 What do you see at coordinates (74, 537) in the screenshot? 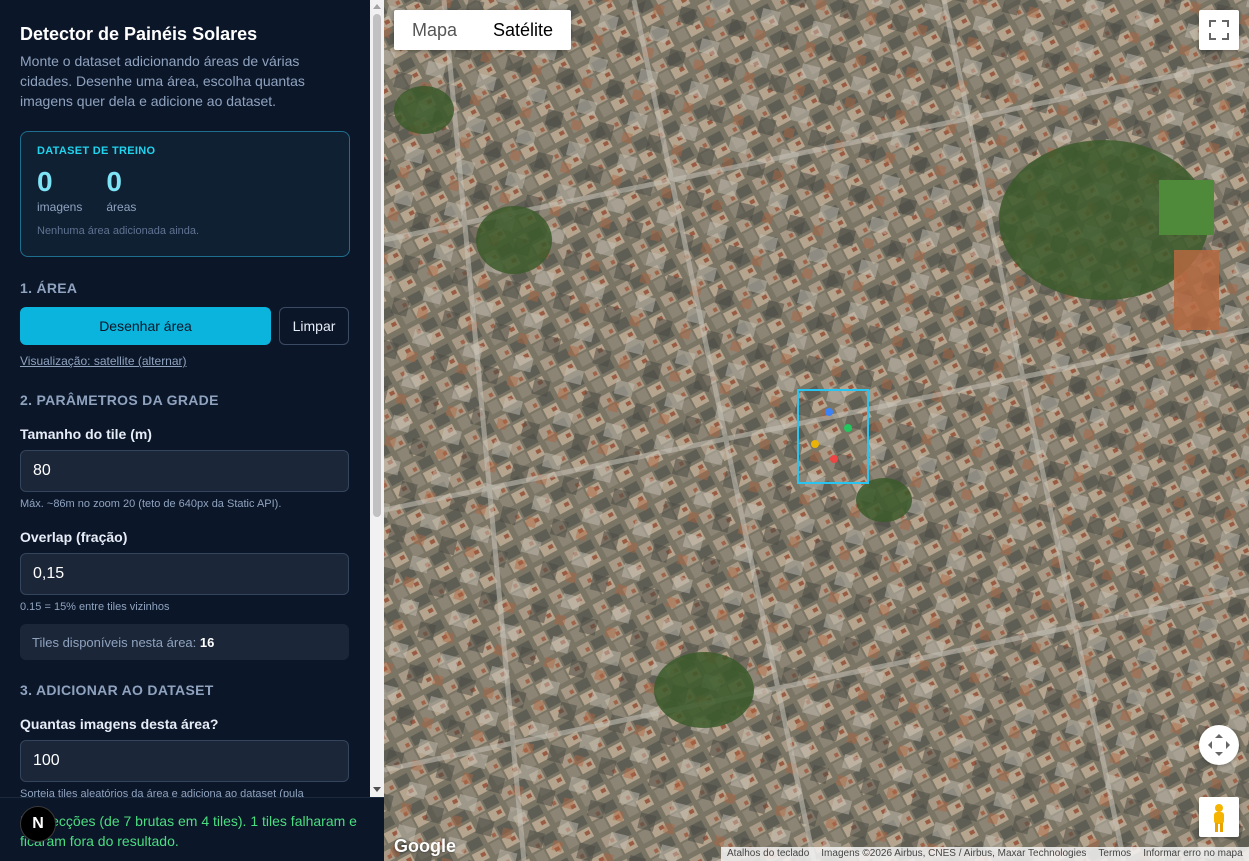
I see `overlap-label: Overlap (fração)` at bounding box center [74, 537].